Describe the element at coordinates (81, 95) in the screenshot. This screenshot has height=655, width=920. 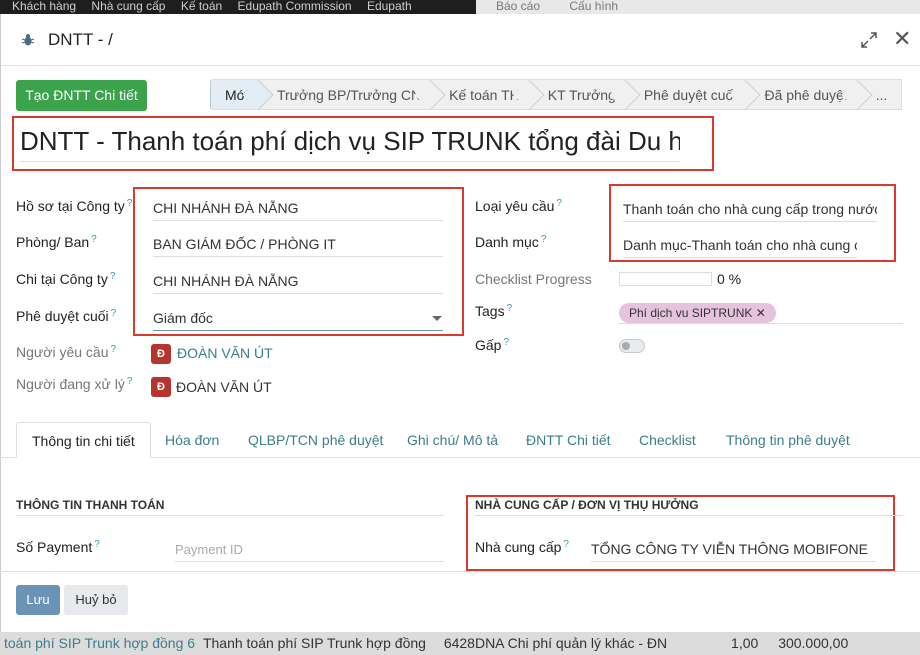
I see `create-dntt-detail-button-face: Tạo ĐNTT Chi tiết` at that location.